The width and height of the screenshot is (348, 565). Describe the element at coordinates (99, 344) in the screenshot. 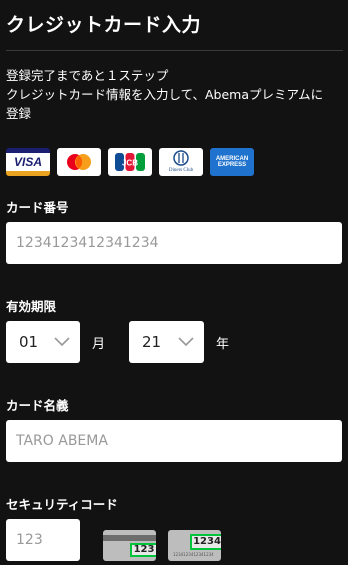

I see `month-unit: 月` at that location.